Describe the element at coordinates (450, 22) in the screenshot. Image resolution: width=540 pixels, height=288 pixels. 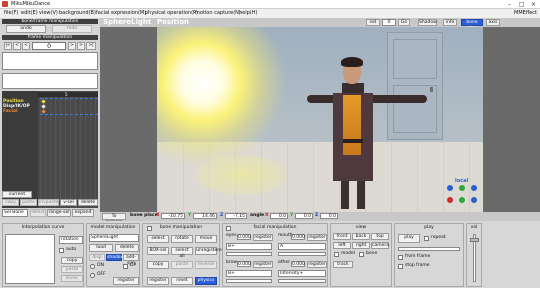
I see `info-button: info` at that location.